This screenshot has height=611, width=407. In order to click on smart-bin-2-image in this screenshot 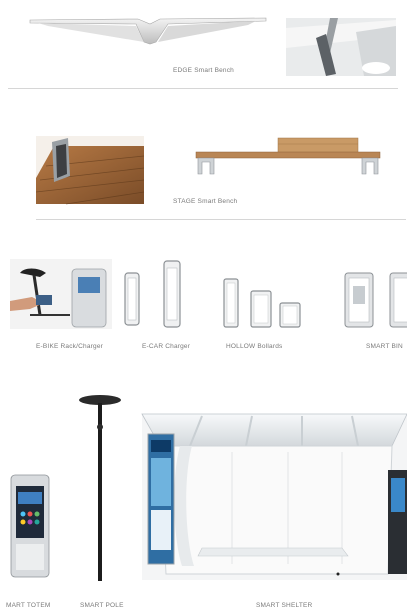, I will do `click(398, 300)`.